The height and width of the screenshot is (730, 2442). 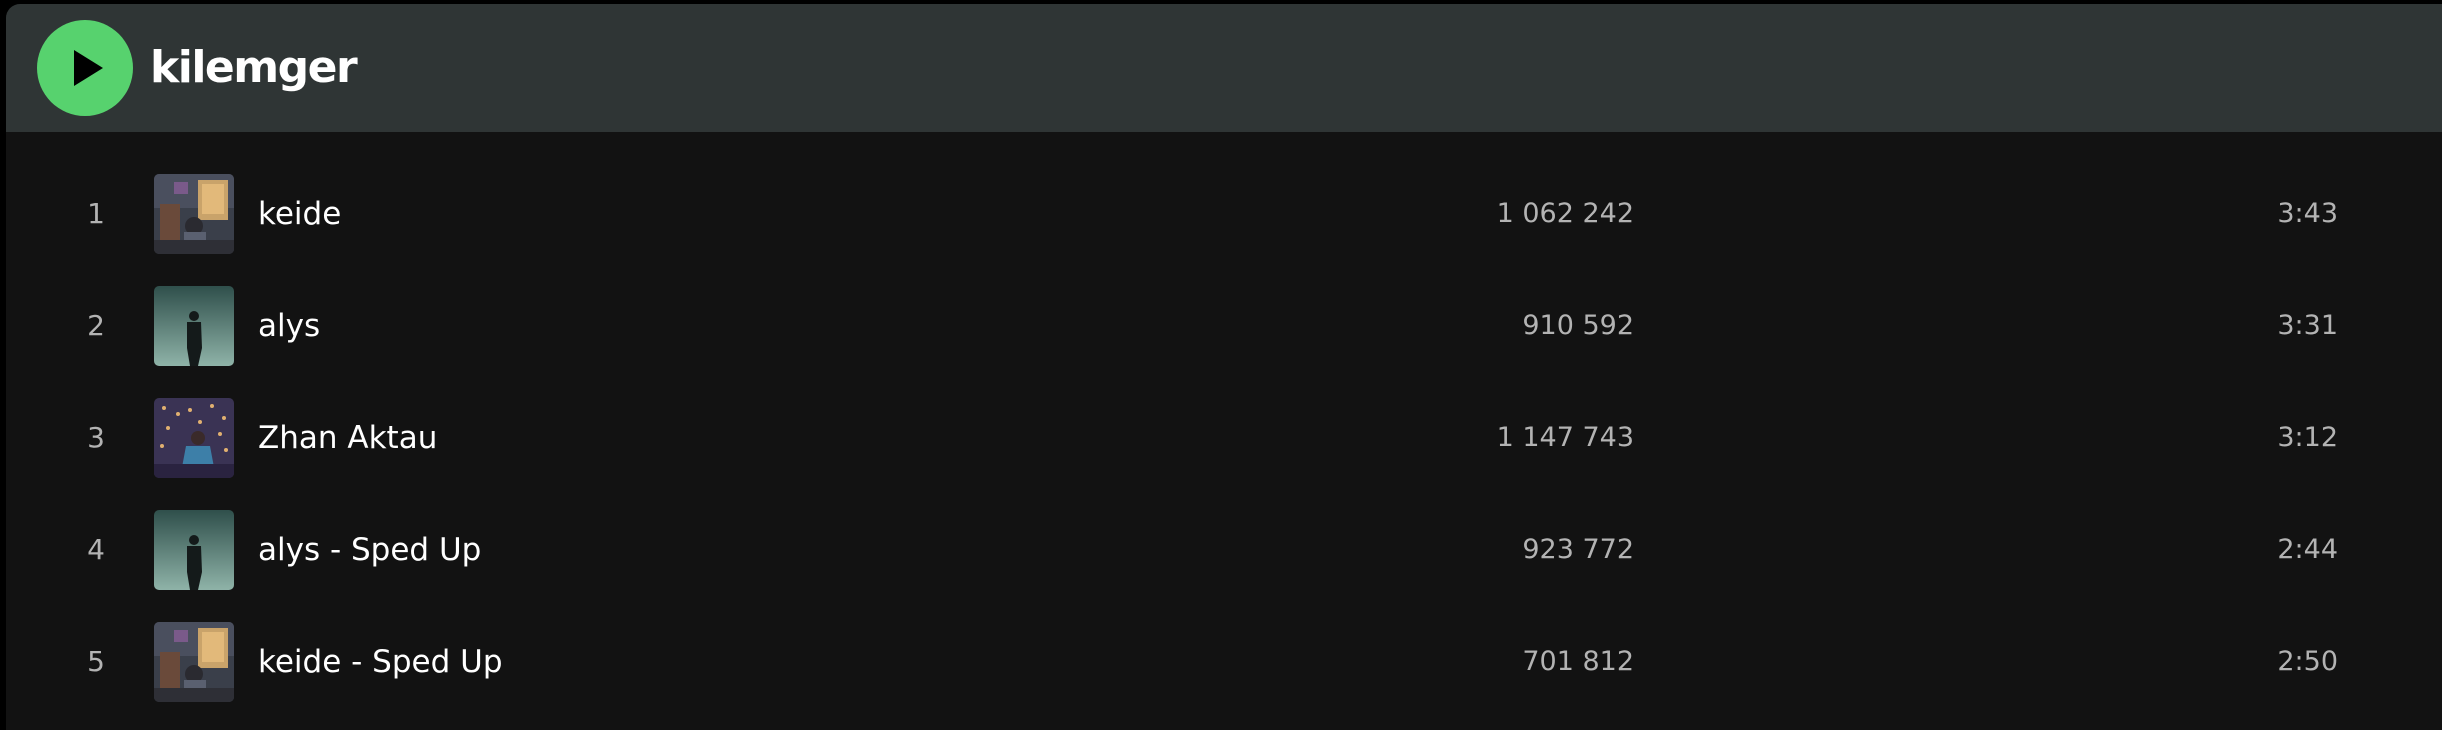 What do you see at coordinates (347, 438) in the screenshot?
I see `track-title: Zhan Aktau` at bounding box center [347, 438].